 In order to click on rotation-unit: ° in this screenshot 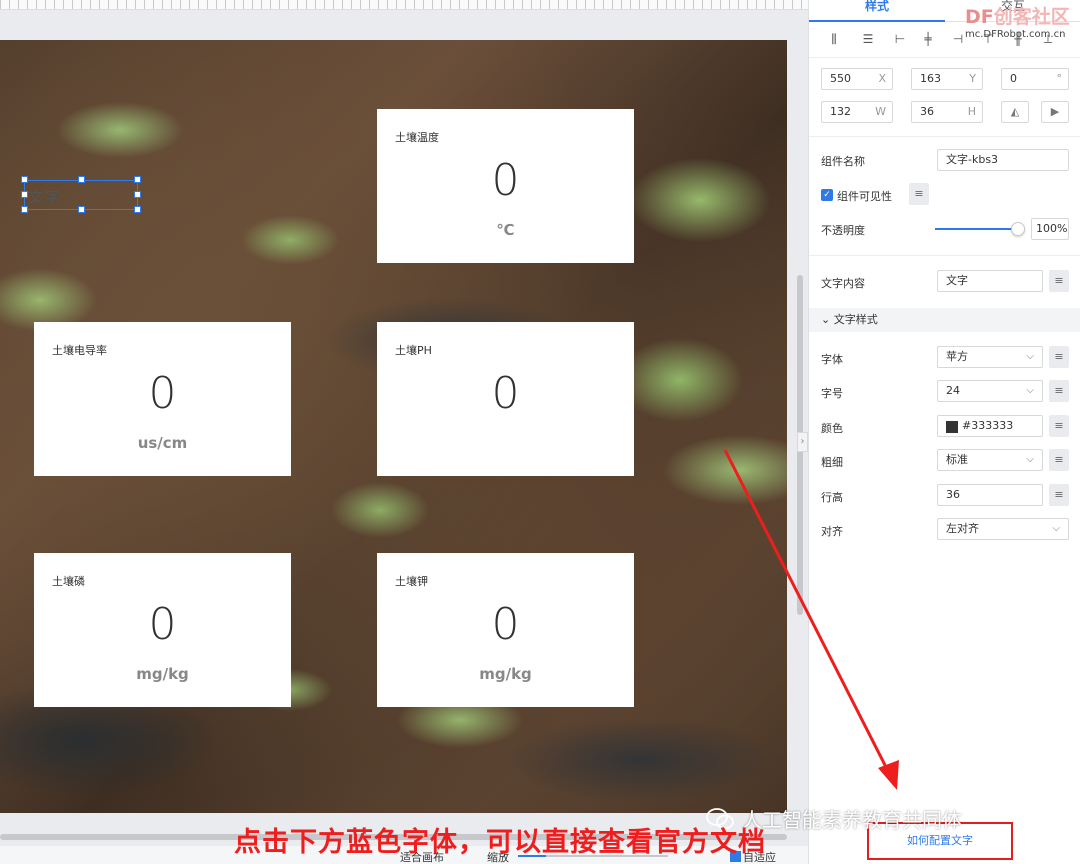, I will do `click(1059, 78)`.